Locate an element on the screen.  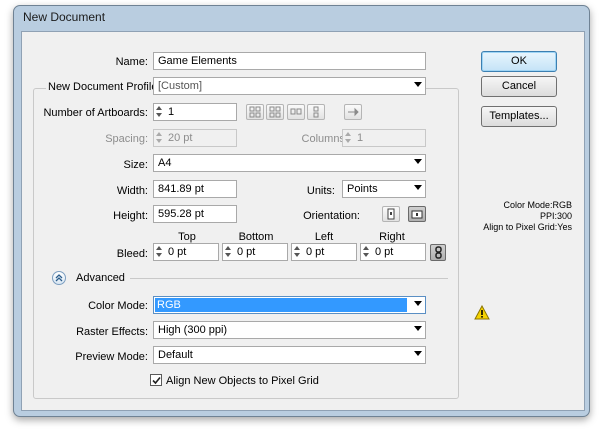
bleed-bottom-value: 0 pt is located at coordinates (246, 252).